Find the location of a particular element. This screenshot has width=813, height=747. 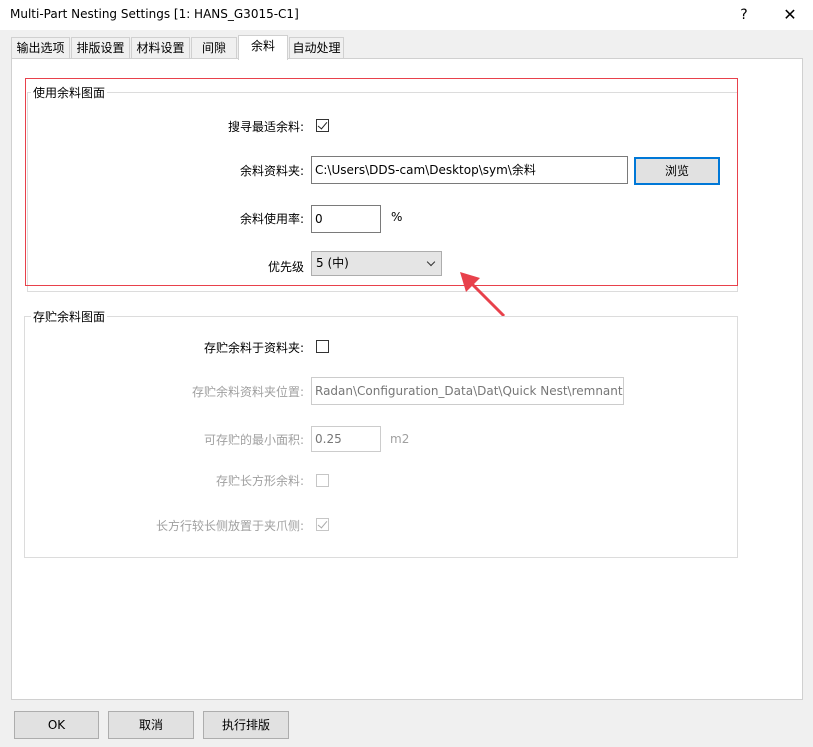

search-best-checkbox is located at coordinates (322, 125).